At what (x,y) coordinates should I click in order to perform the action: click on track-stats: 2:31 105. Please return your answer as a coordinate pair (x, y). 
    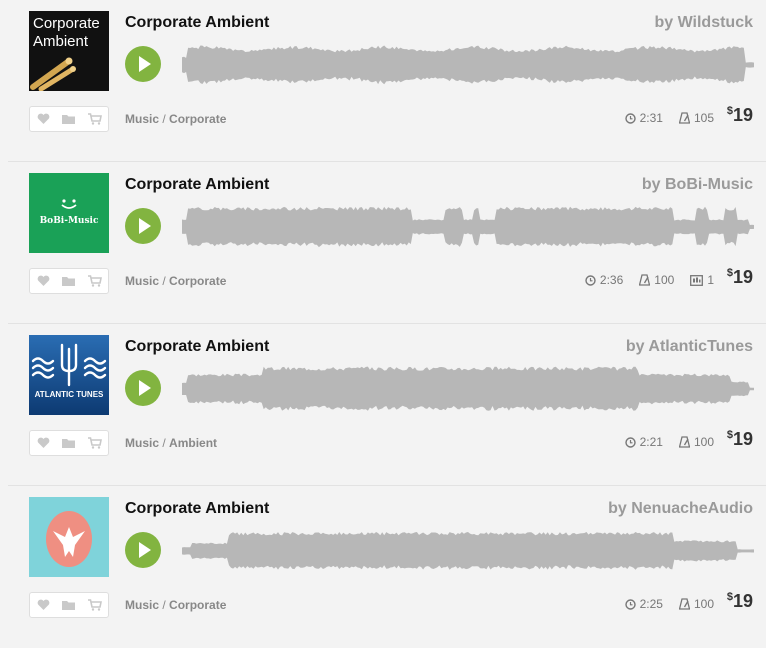
    Looking at the image, I should click on (669, 118).